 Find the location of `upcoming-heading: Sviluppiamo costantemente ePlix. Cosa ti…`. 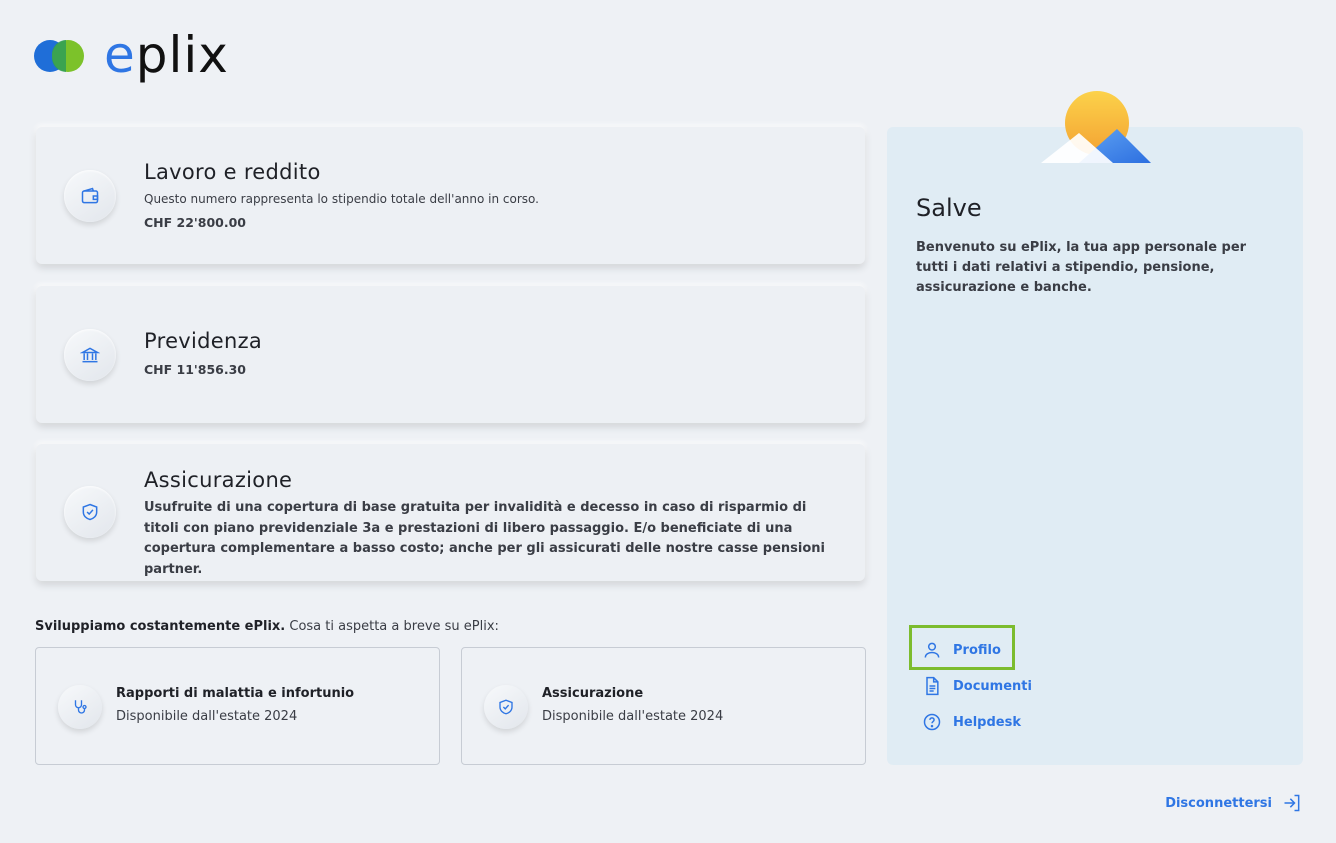

upcoming-heading: Sviluppiamo costantemente ePlix. Cosa ti… is located at coordinates (267, 626).